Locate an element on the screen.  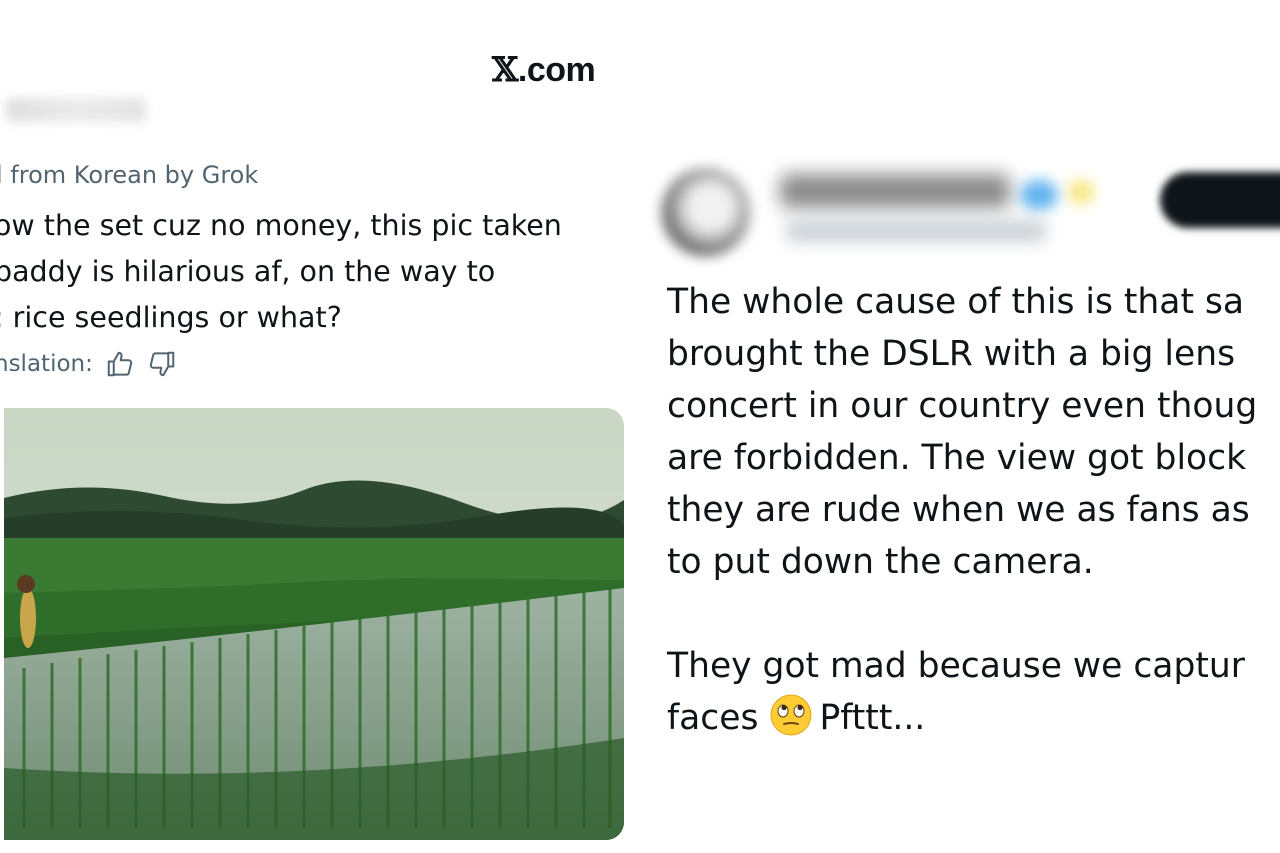
verified-badge-icon is located at coordinates (1039, 195).